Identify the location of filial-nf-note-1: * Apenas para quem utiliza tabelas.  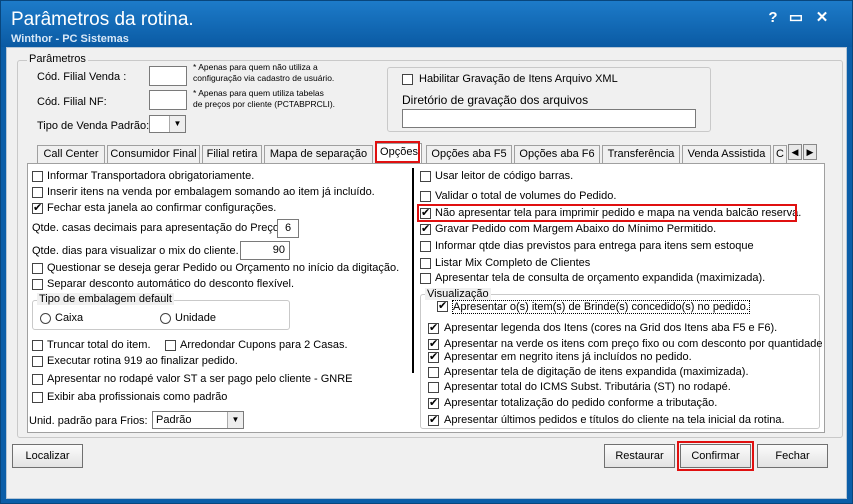
(258, 93).